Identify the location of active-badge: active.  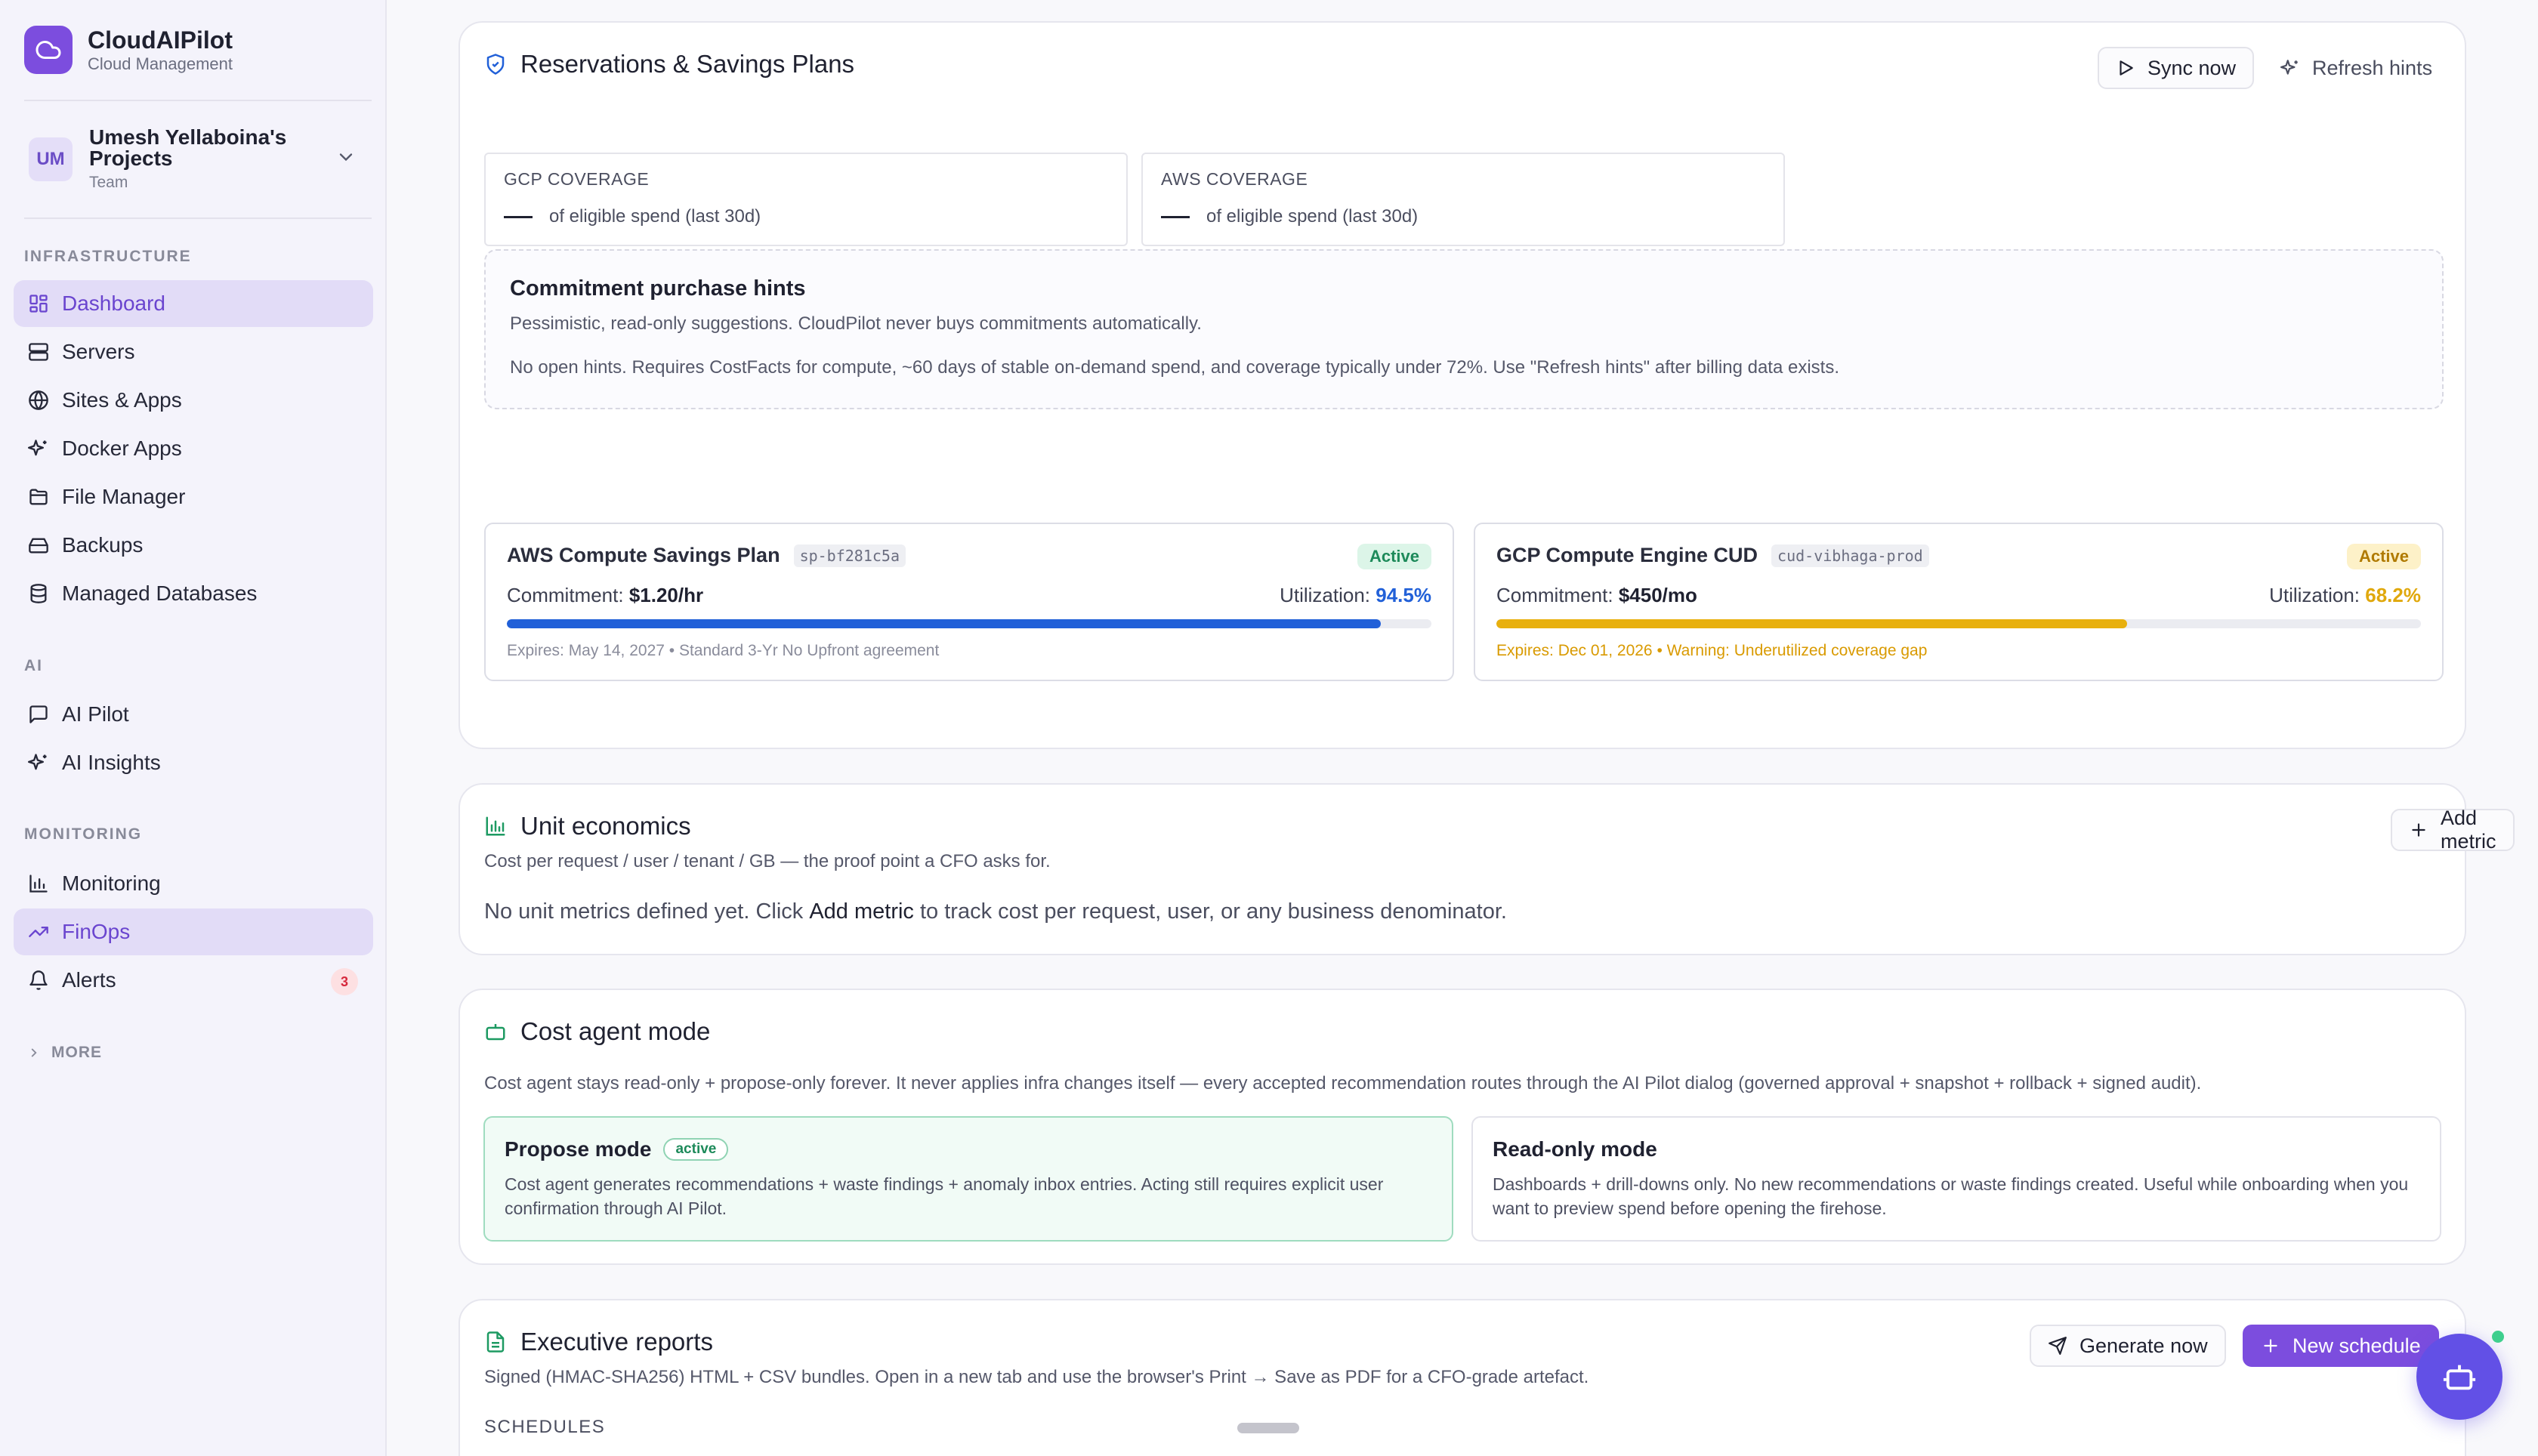
(696, 1149).